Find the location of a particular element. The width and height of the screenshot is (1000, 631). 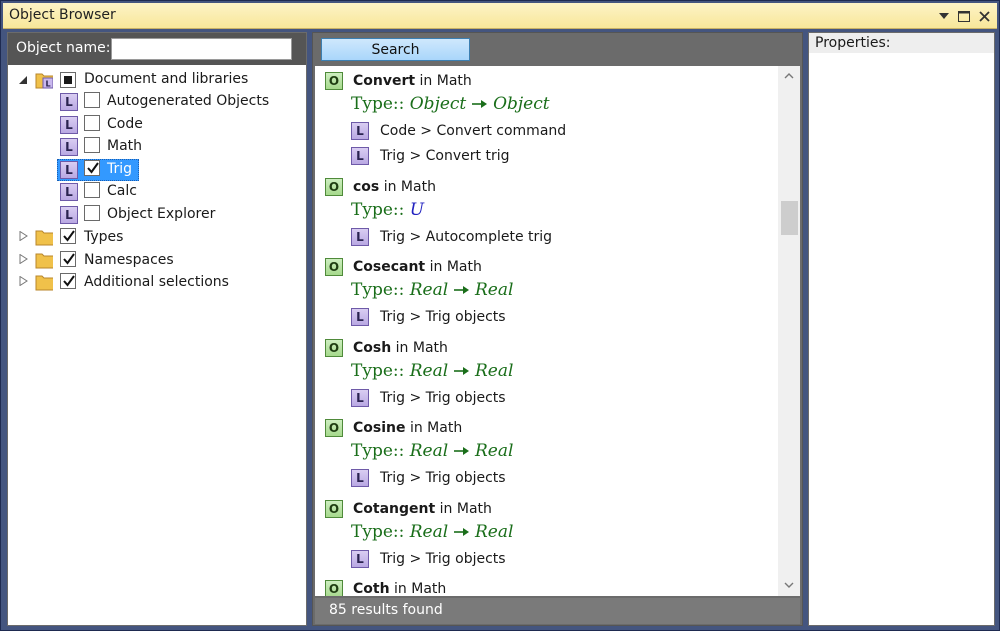

expanded-arrow-icon is located at coordinates (23, 80).